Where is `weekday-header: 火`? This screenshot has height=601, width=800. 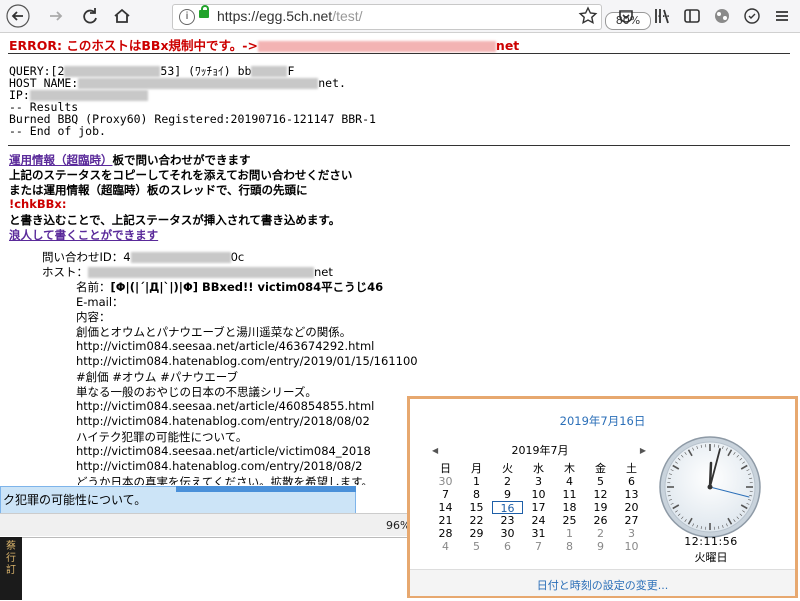
weekday-header: 火 is located at coordinates (507, 468).